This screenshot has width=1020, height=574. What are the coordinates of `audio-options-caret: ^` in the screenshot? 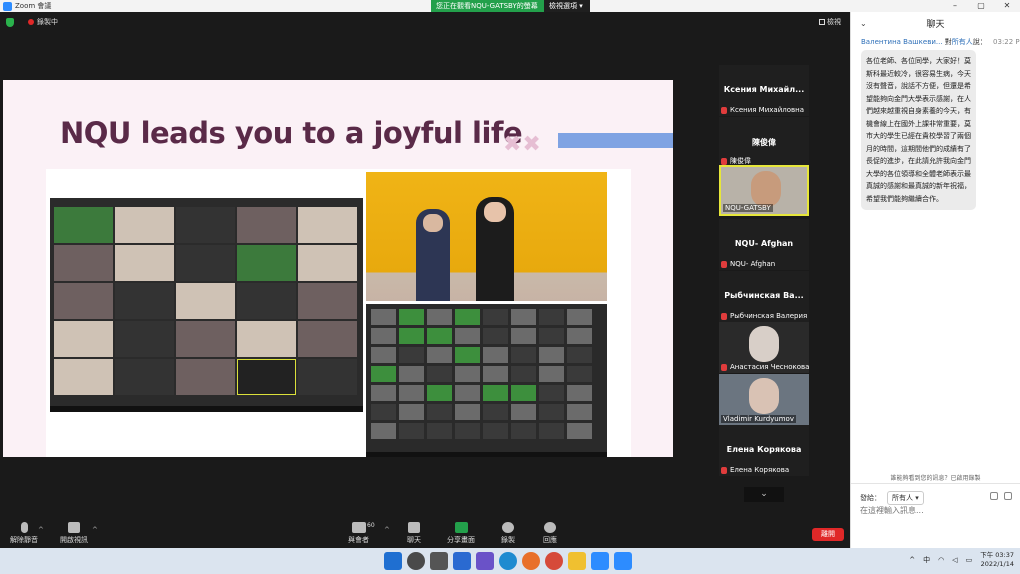 It's located at (41, 530).